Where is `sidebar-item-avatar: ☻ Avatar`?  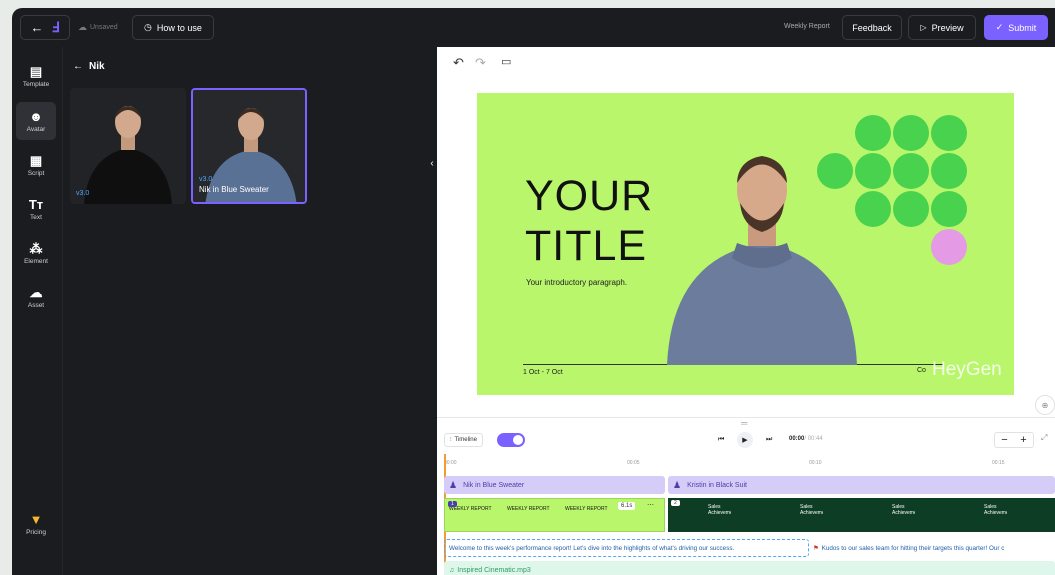
sidebar-item-avatar: ☻ Avatar is located at coordinates (36, 121).